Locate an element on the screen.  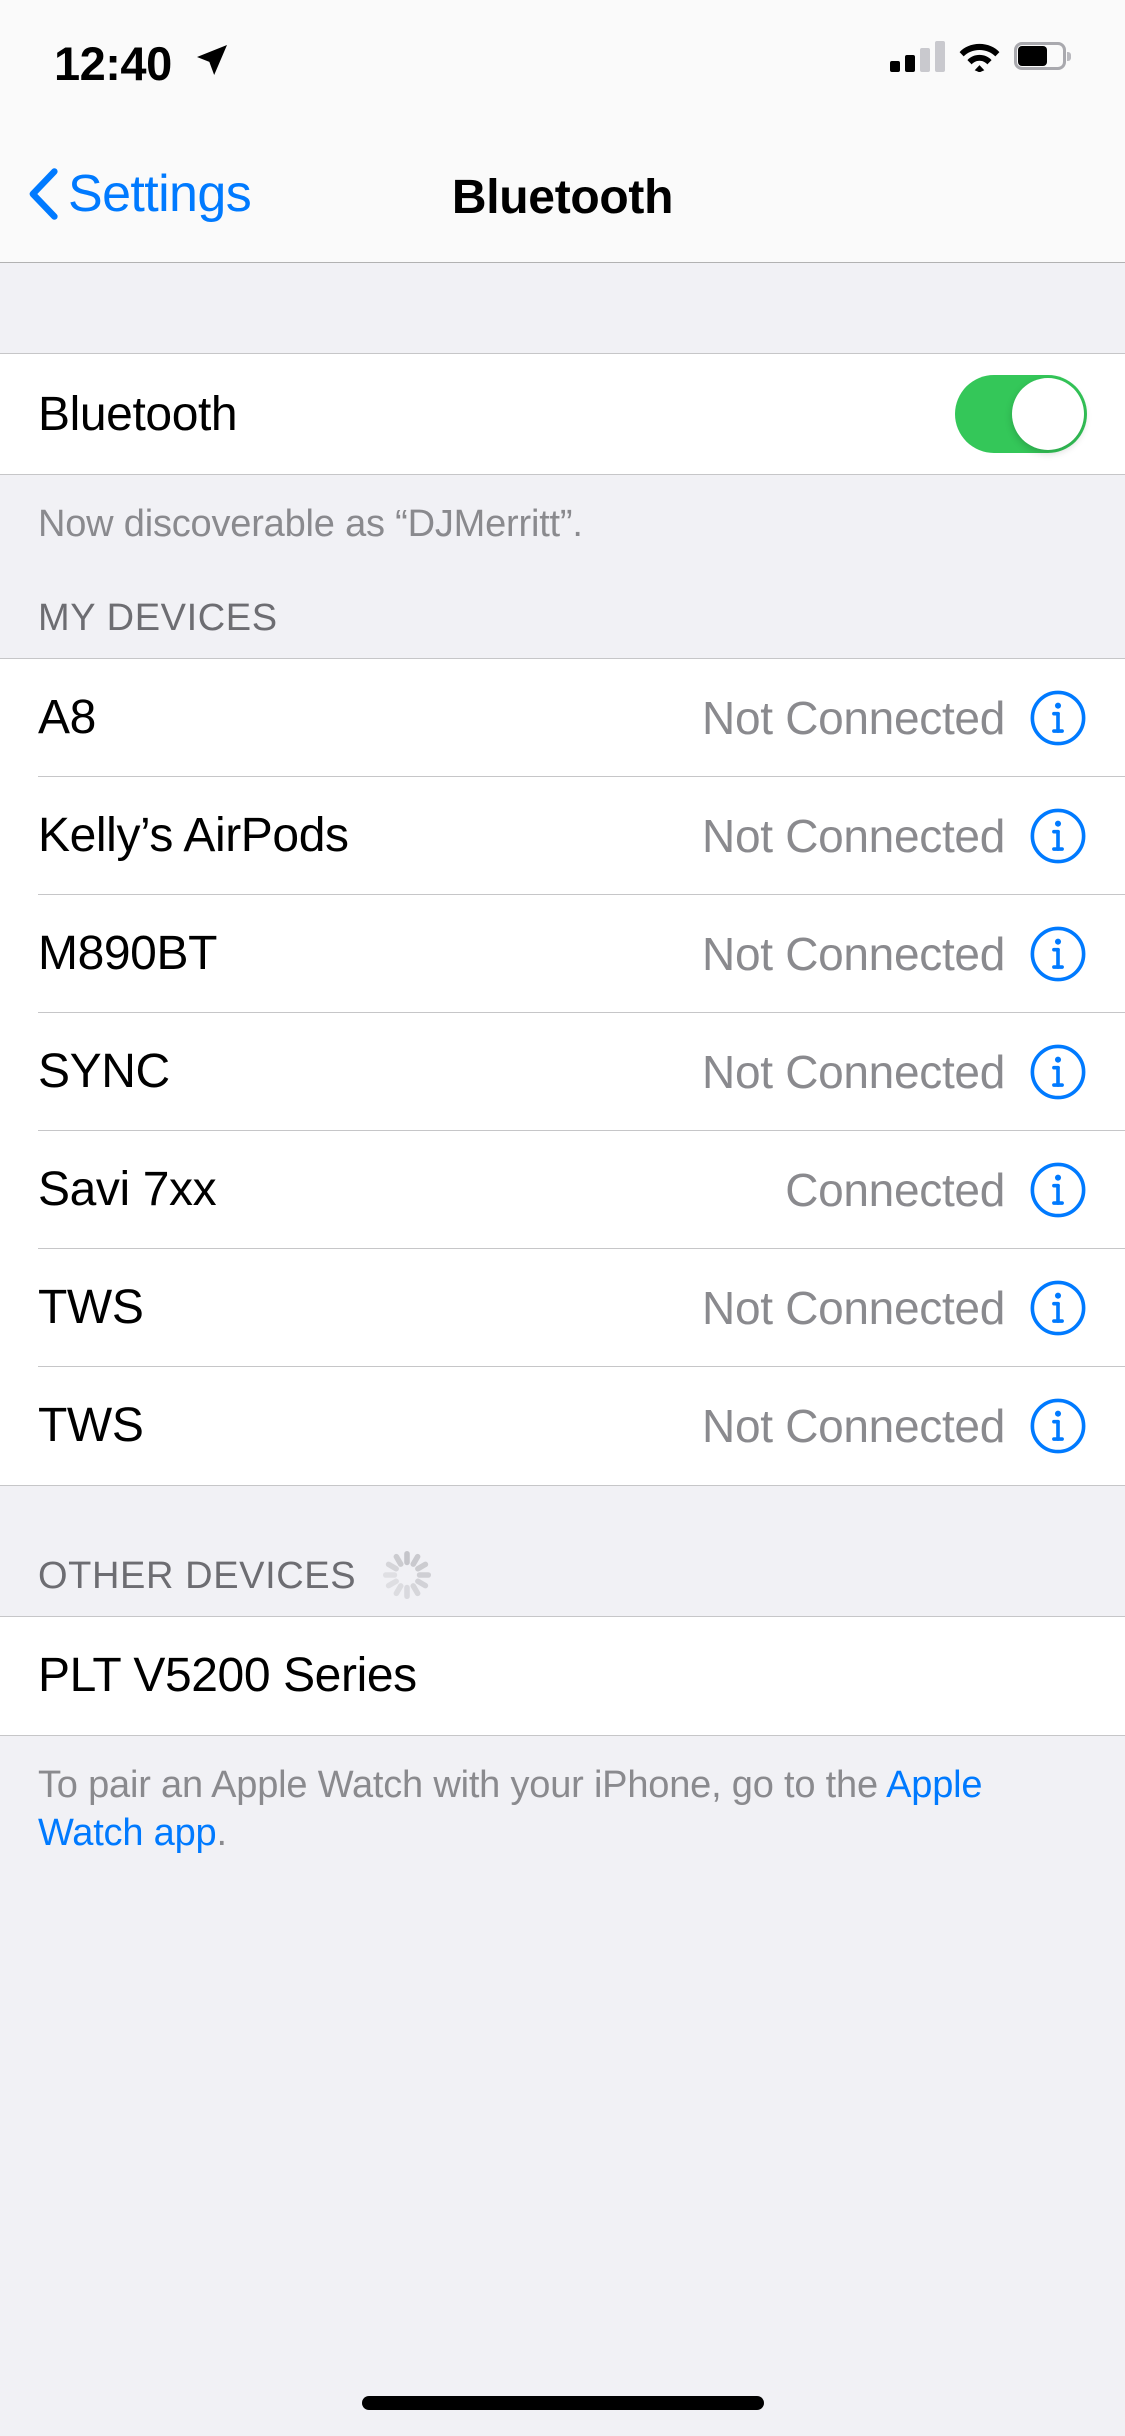
other-devices-header-label: OTHER DEVICES is located at coordinates (197, 1575).